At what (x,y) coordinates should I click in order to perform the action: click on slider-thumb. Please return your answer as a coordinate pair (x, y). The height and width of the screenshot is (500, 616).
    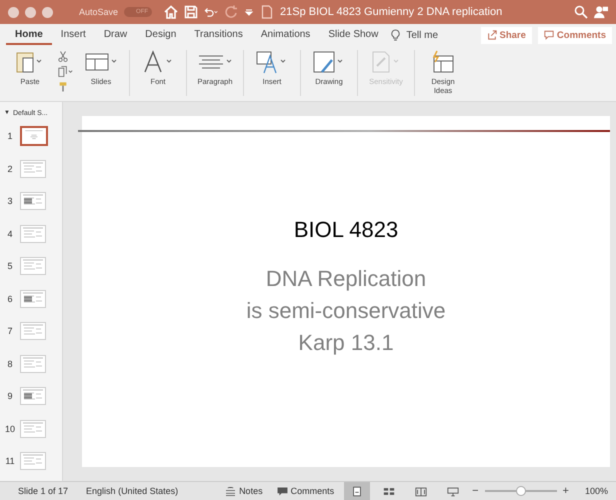
    Looking at the image, I should click on (521, 491).